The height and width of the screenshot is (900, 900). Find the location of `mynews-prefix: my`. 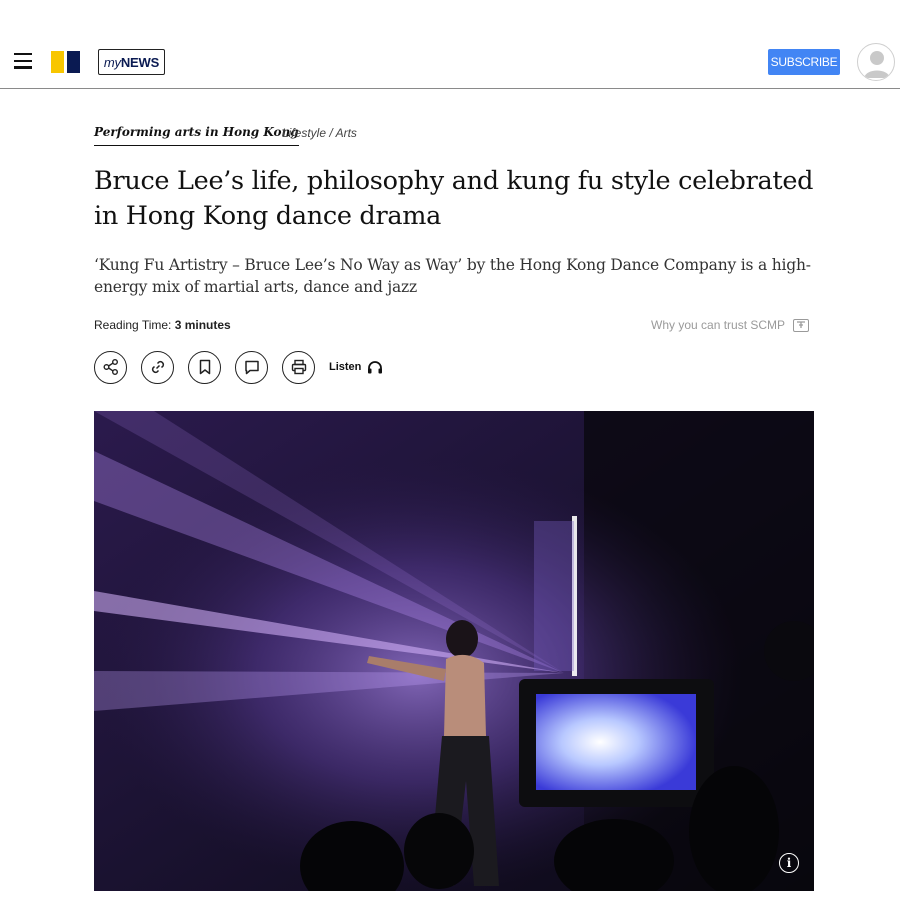

mynews-prefix: my is located at coordinates (112, 62).